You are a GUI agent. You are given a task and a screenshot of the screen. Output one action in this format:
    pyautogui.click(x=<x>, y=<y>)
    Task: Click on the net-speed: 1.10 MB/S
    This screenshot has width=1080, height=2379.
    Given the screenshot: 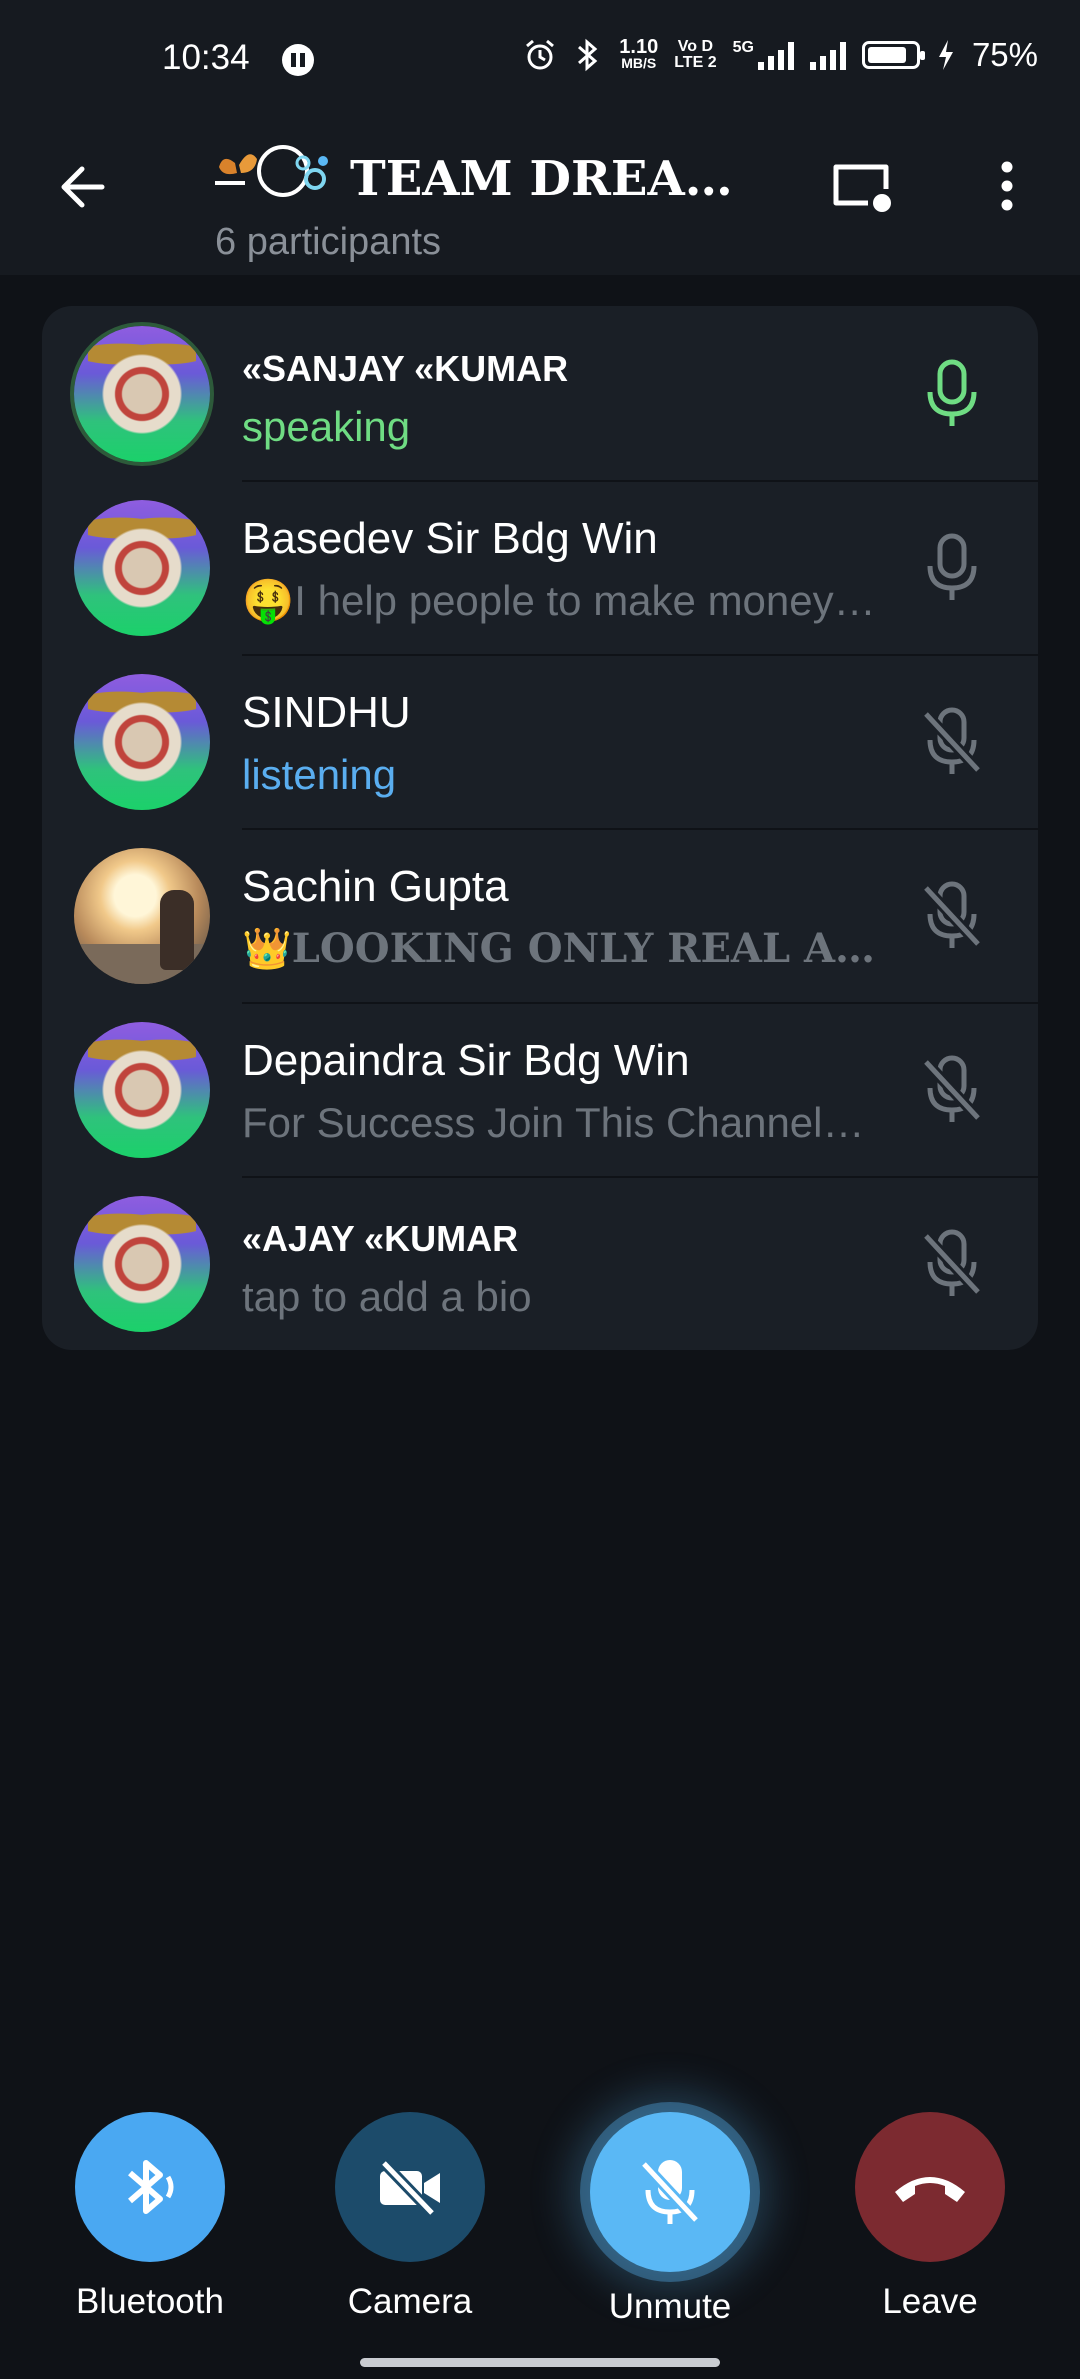 What is the action you would take?
    pyautogui.click(x=639, y=53)
    